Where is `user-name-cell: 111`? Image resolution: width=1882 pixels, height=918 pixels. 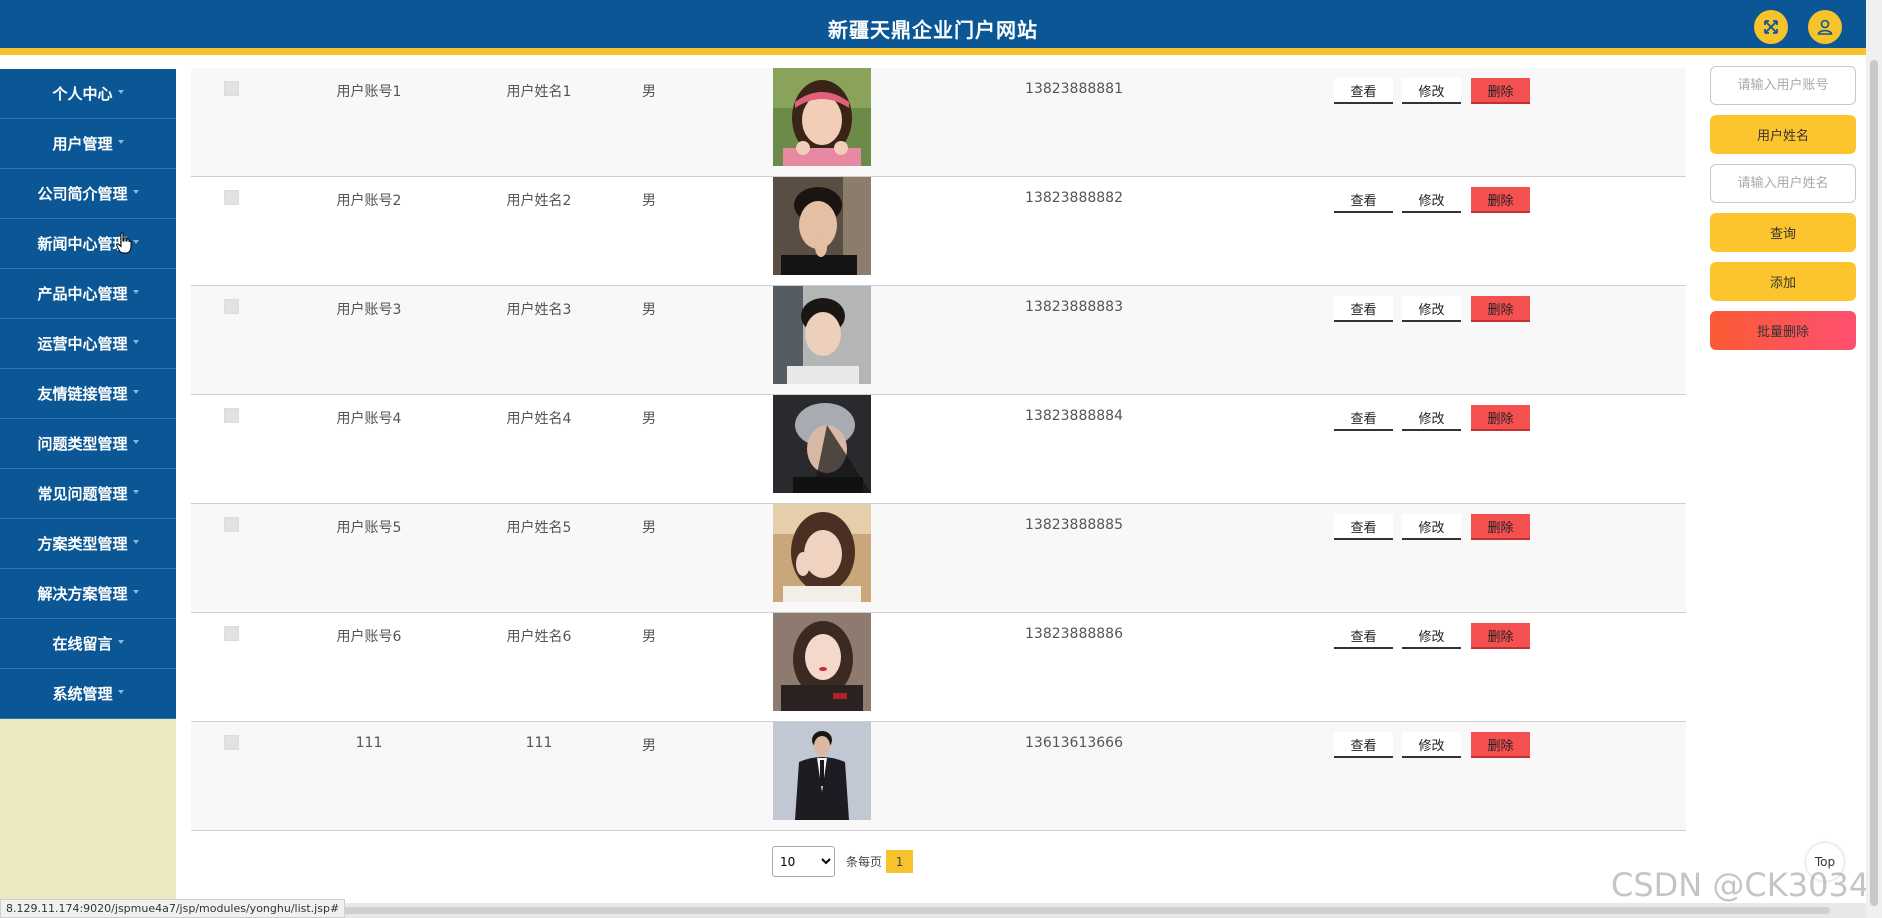
user-name-cell: 111 is located at coordinates (539, 743).